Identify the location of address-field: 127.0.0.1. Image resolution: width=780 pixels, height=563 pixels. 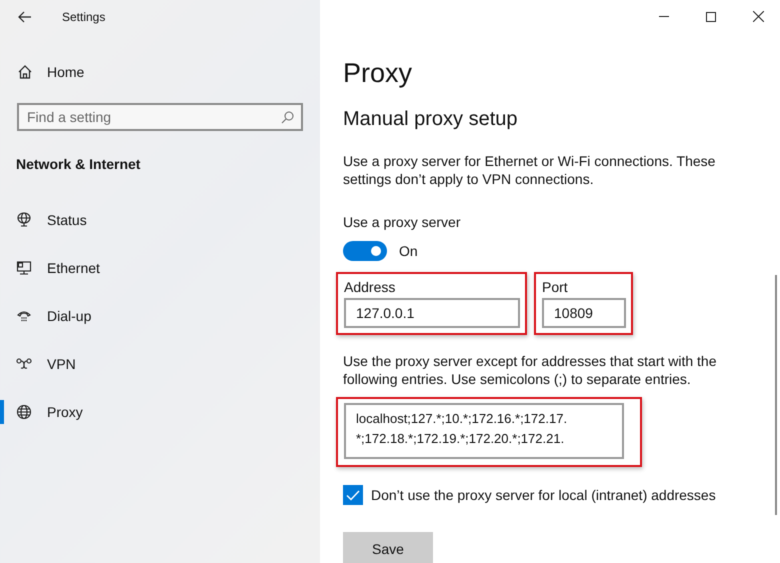
(432, 313).